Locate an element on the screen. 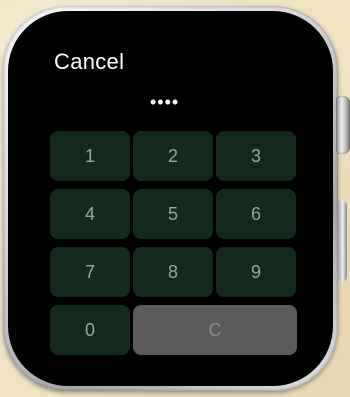 The image size is (350, 397). passcode-dots: •••• is located at coordinates (165, 102).